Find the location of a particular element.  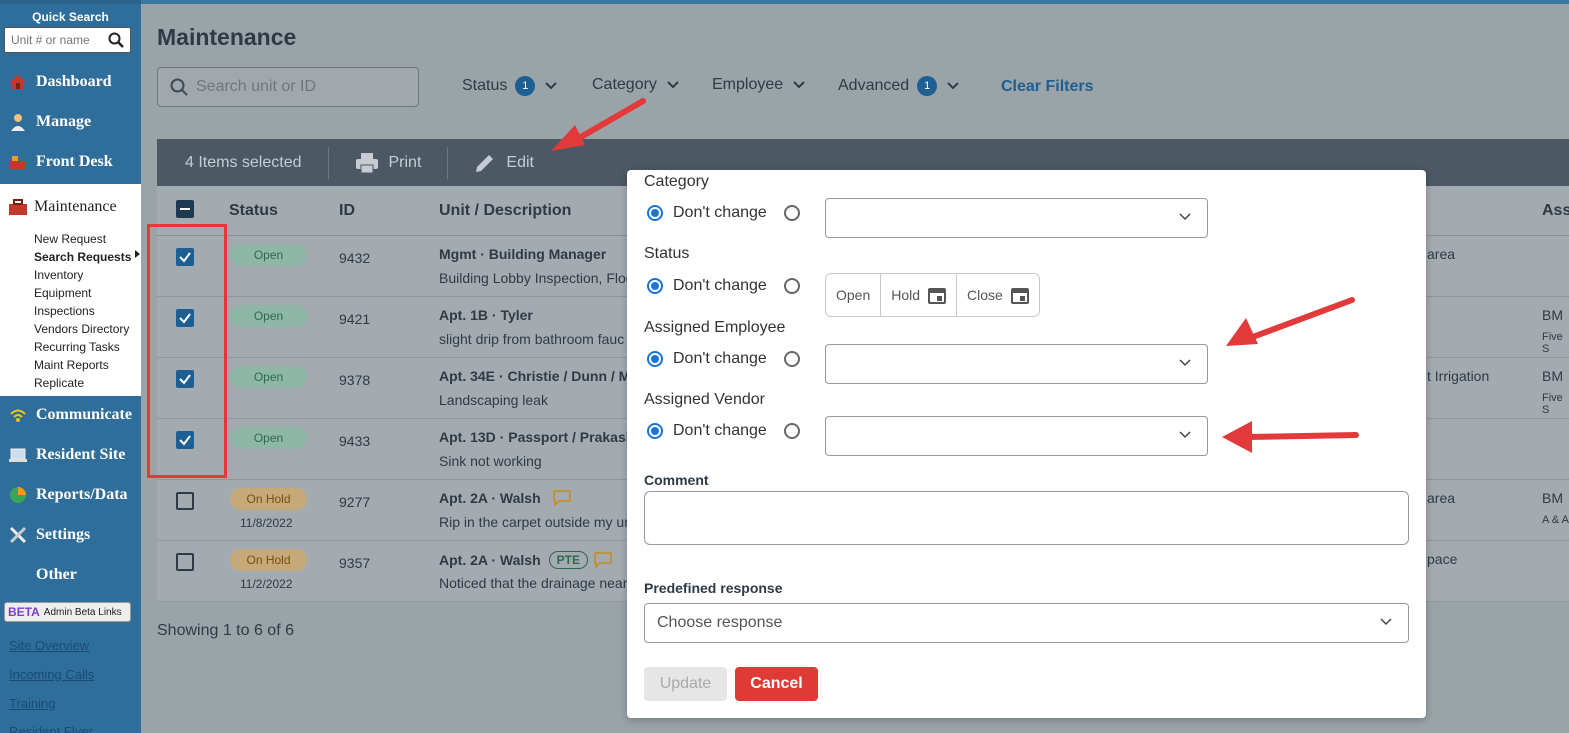

nav-manage: Manage is located at coordinates (70, 122).